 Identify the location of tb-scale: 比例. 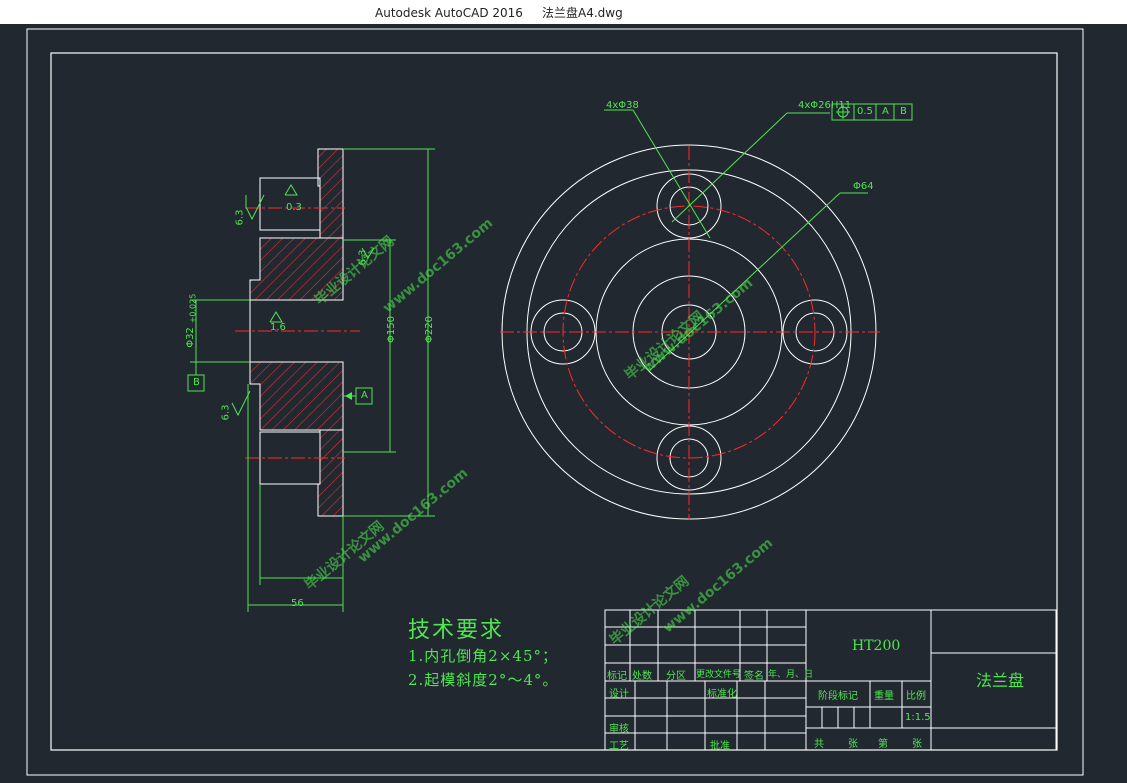
(916, 696).